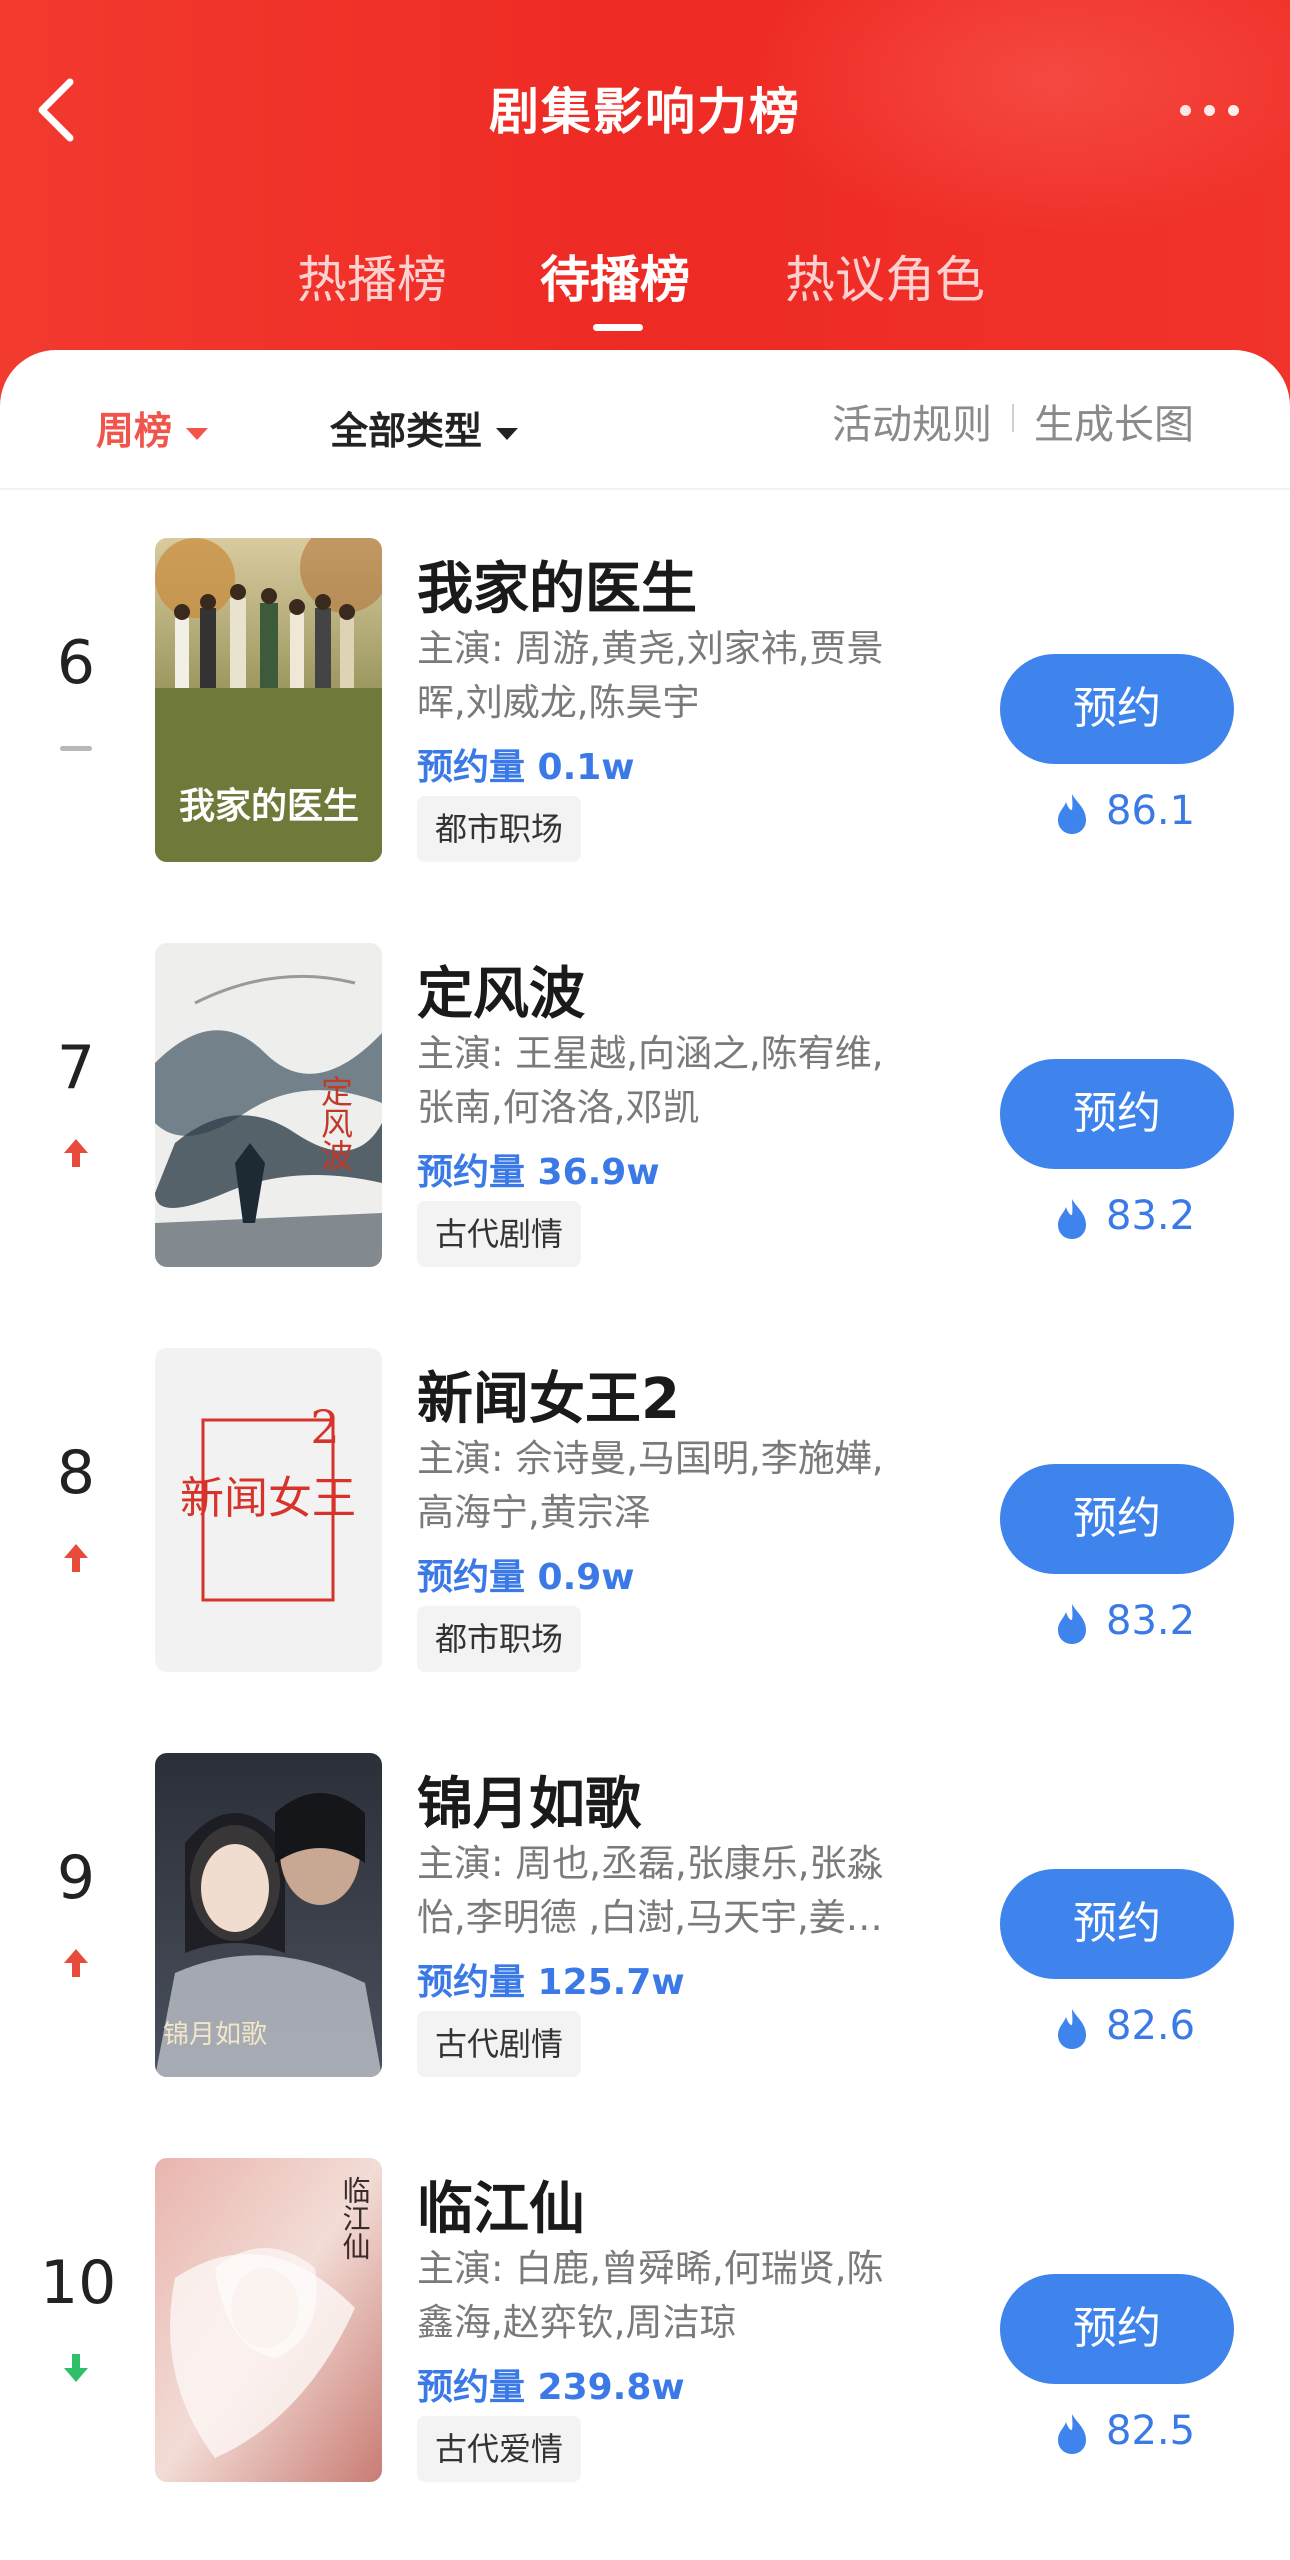  I want to click on poster-title-text: 我家的医生, so click(269, 806).